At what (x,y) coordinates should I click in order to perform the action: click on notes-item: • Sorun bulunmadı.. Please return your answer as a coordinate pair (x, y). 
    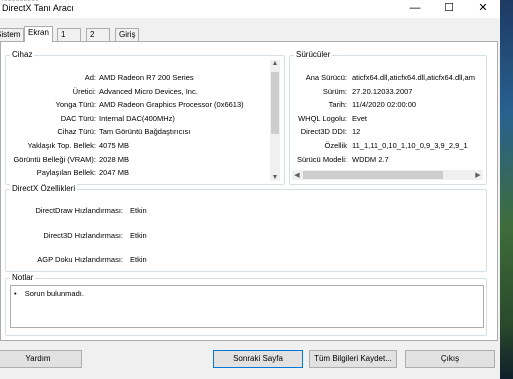
    Looking at the image, I should click on (49, 293).